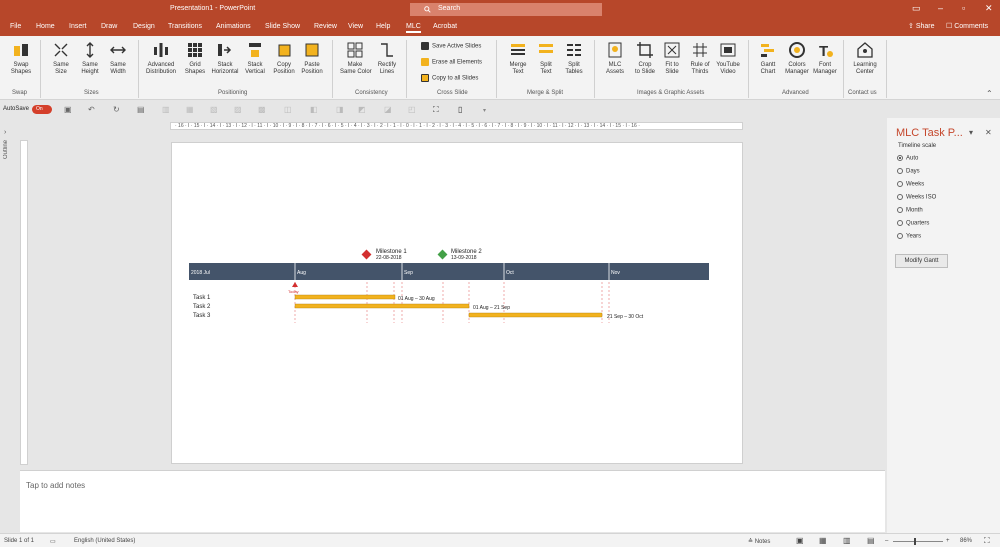 The width and height of the screenshot is (1000, 547). I want to click on rectify-lines-button: Rectify Lines, so click(387, 57).